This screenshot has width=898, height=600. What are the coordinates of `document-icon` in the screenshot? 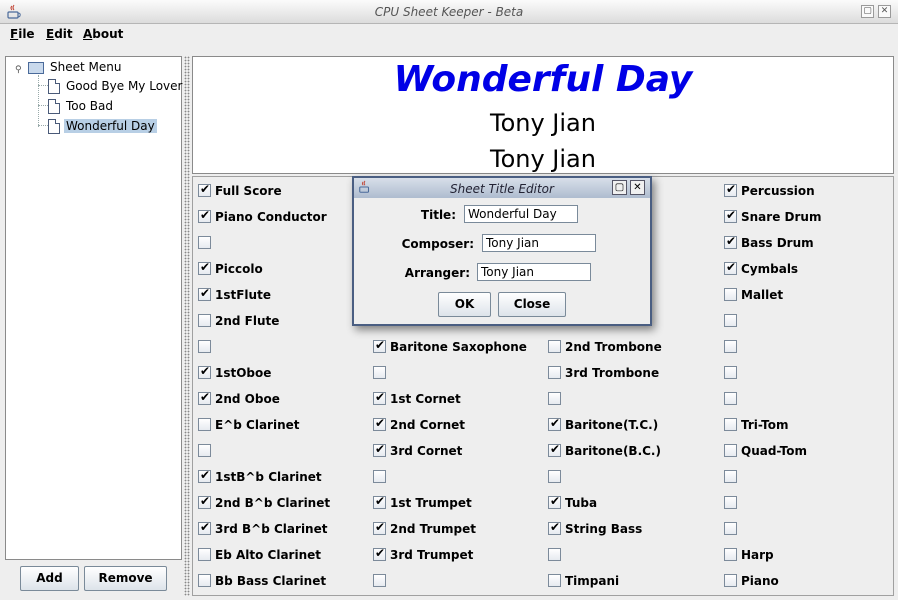 It's located at (54, 106).